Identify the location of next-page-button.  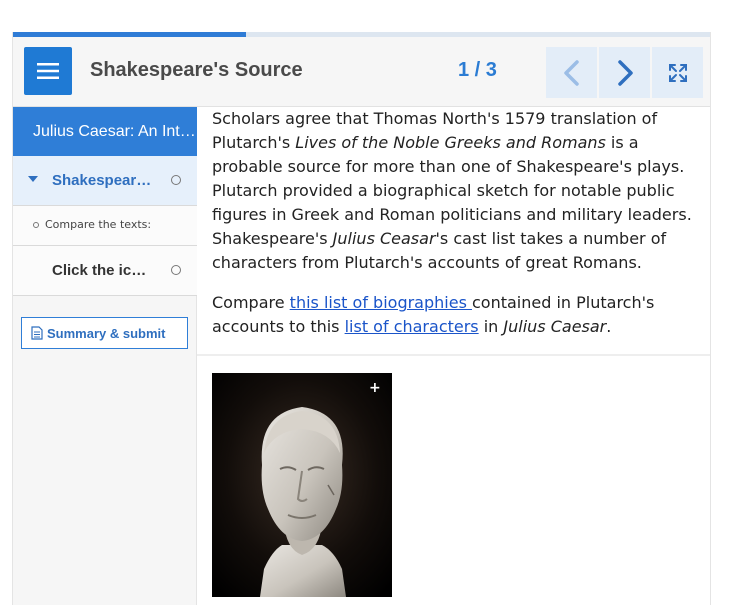
(624, 72).